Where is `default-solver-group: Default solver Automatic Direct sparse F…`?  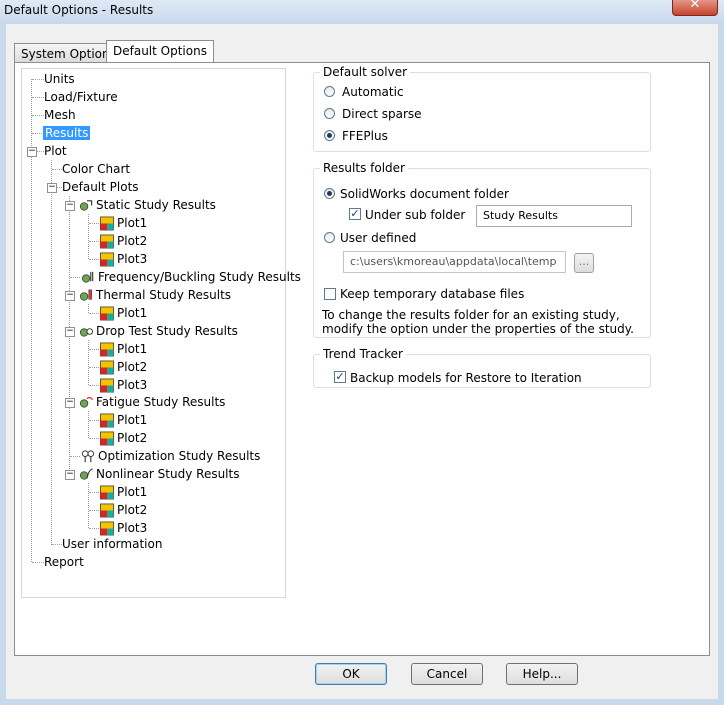 default-solver-group: Default solver Automatic Direct sparse F… is located at coordinates (482, 108).